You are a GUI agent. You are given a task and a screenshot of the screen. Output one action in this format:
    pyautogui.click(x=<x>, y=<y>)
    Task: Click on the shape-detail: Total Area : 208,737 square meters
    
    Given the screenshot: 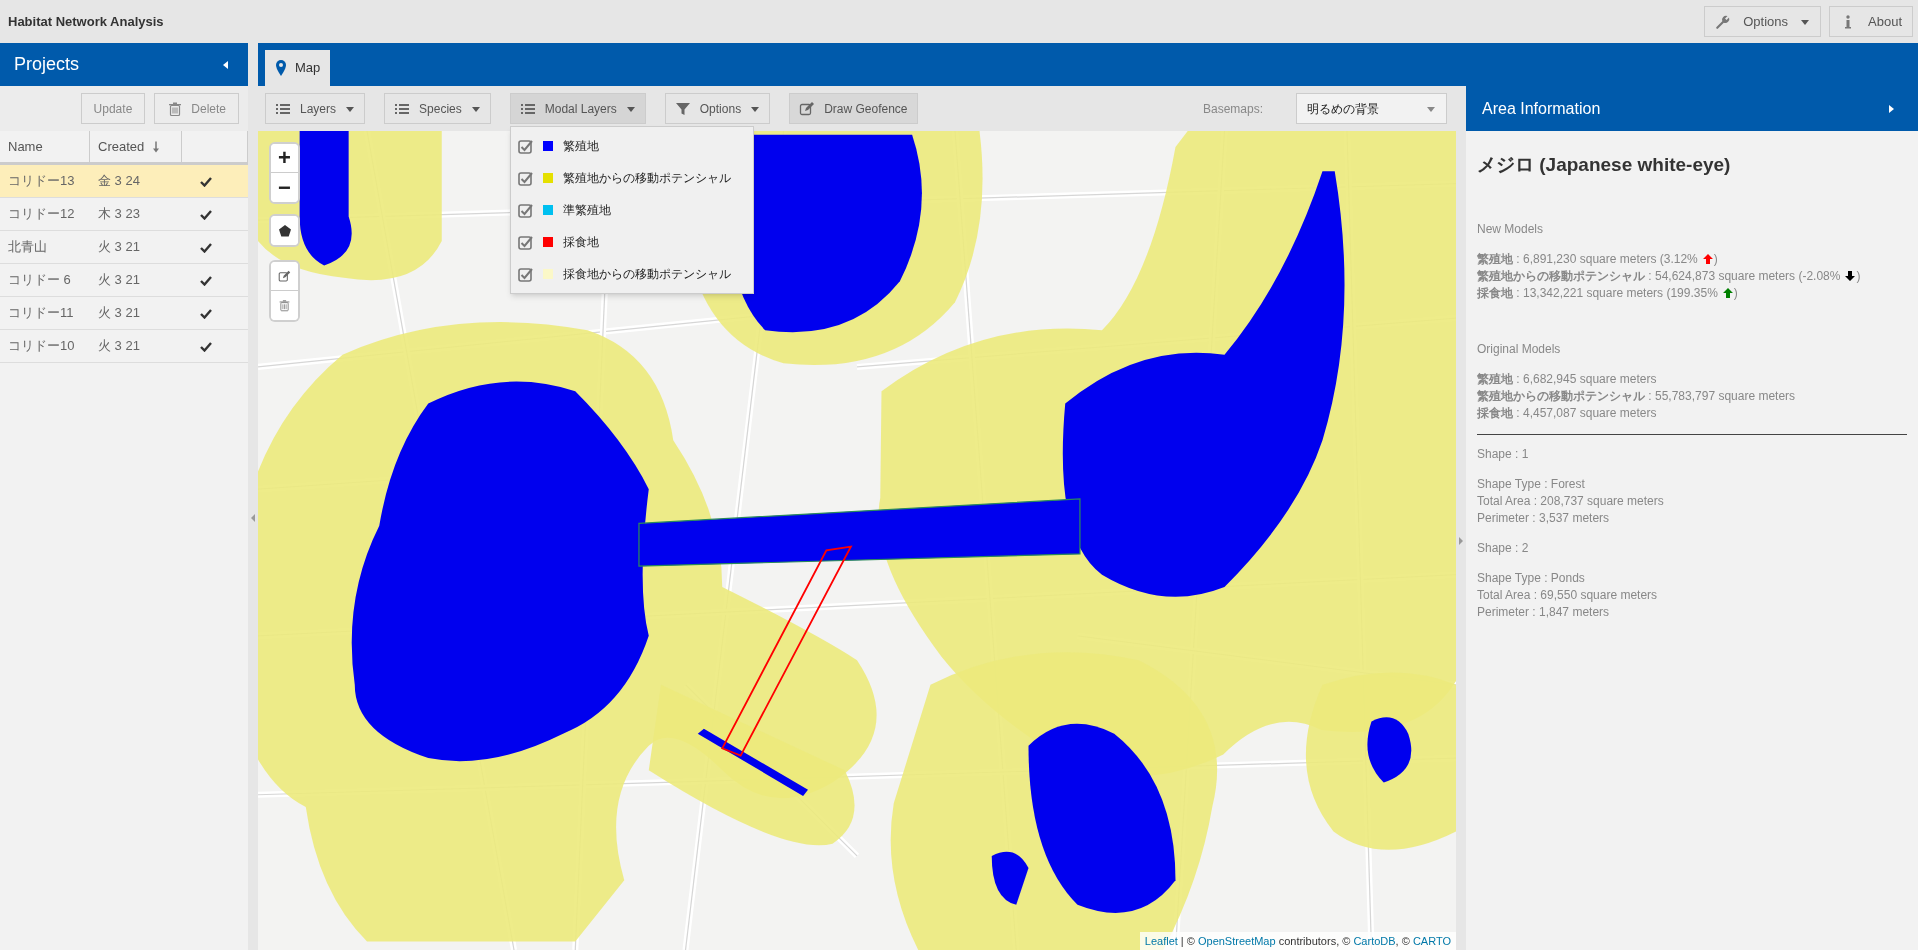 What is the action you would take?
    pyautogui.click(x=1571, y=501)
    